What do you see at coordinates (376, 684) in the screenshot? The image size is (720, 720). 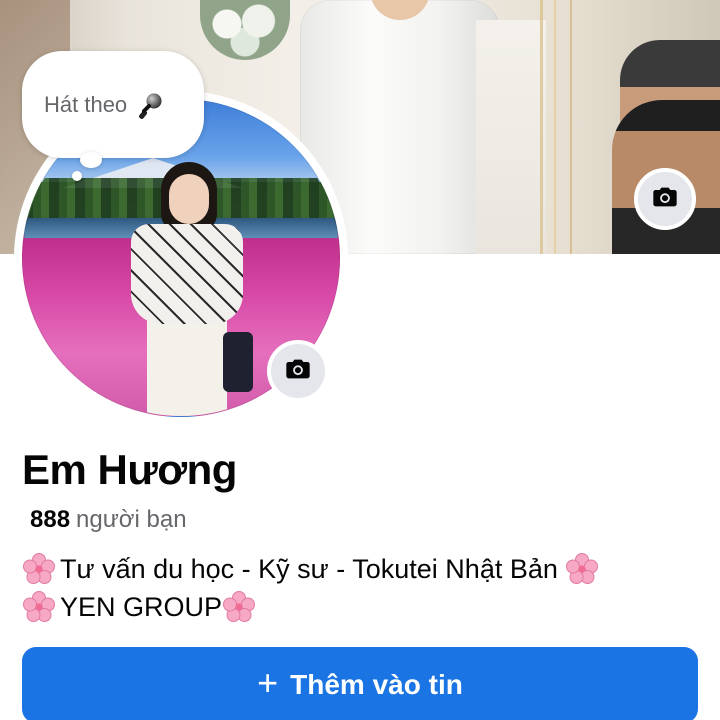 I see `add-to-story-label: Thêm vào tin` at bounding box center [376, 684].